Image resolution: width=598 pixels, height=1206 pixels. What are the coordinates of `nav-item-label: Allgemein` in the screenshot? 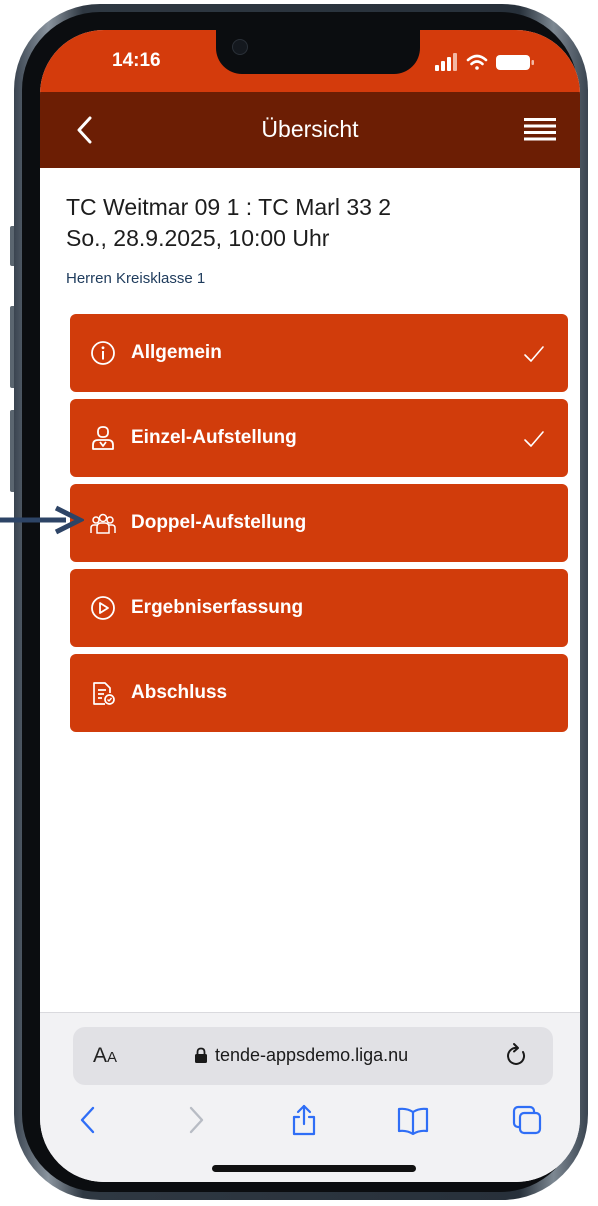 It's located at (176, 352).